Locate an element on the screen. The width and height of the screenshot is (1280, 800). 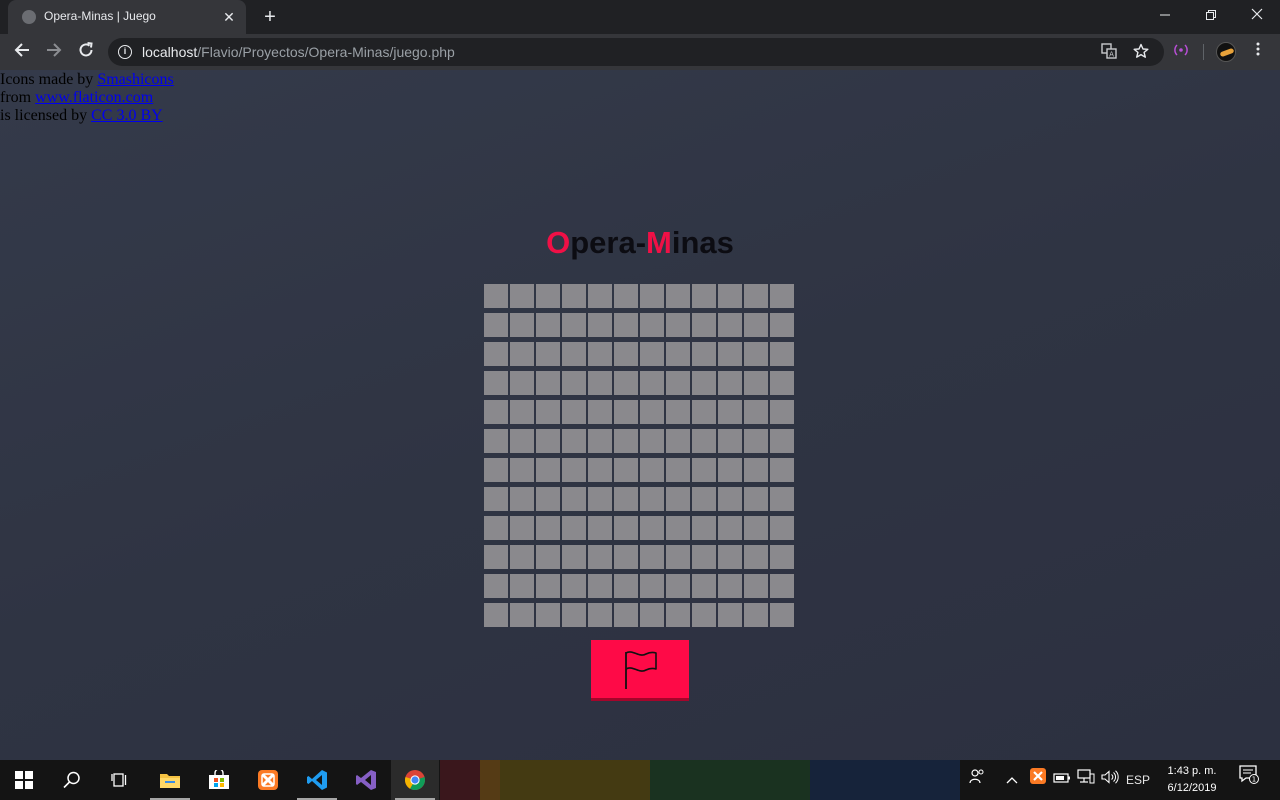
cast-extension-icon is located at coordinates (1181, 52).